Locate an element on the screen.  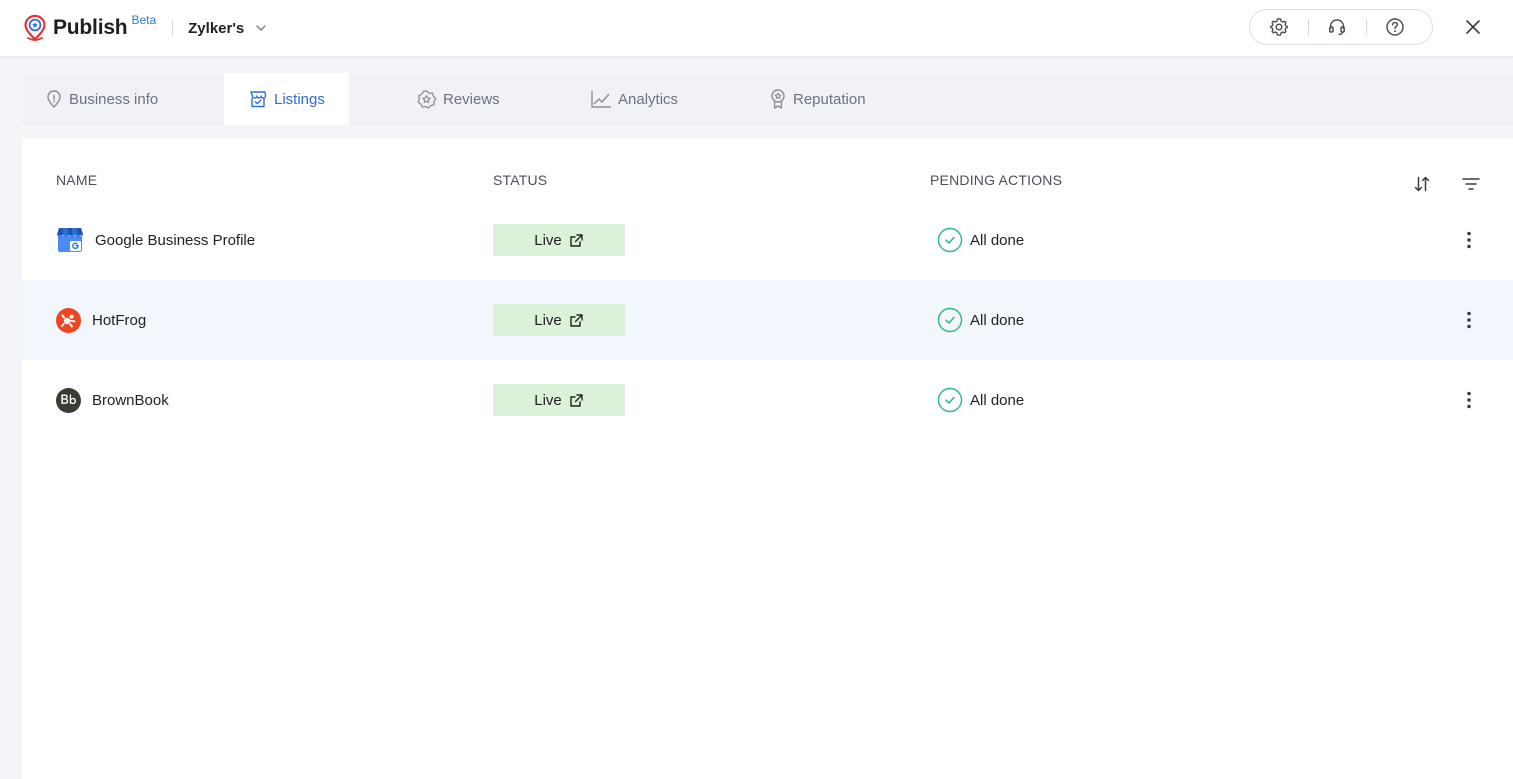
listing-name-cell: HotFrog is located at coordinates (101, 320).